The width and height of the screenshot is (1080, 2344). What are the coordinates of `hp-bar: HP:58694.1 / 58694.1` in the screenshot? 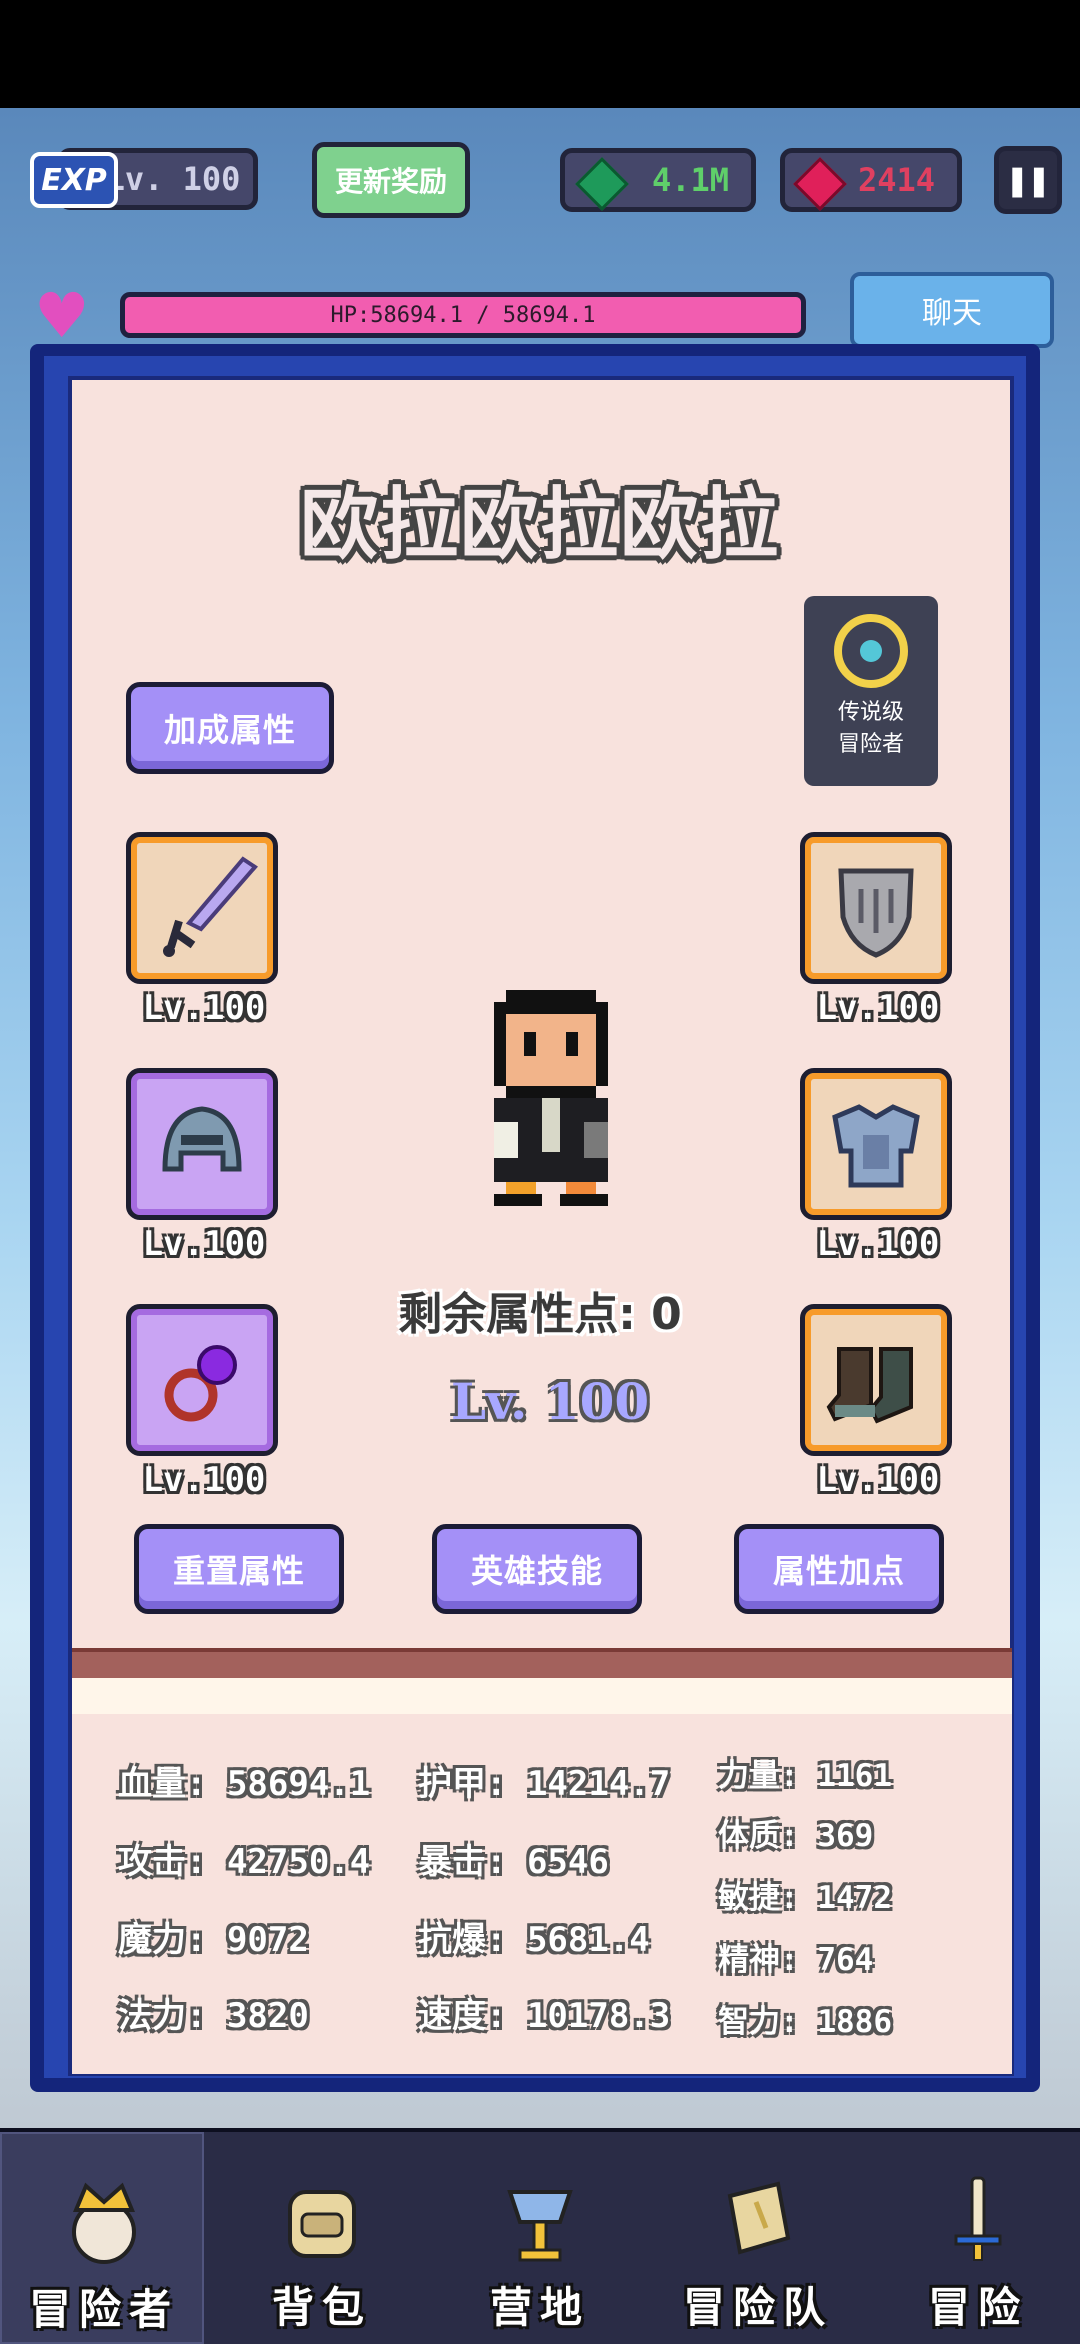 It's located at (463, 315).